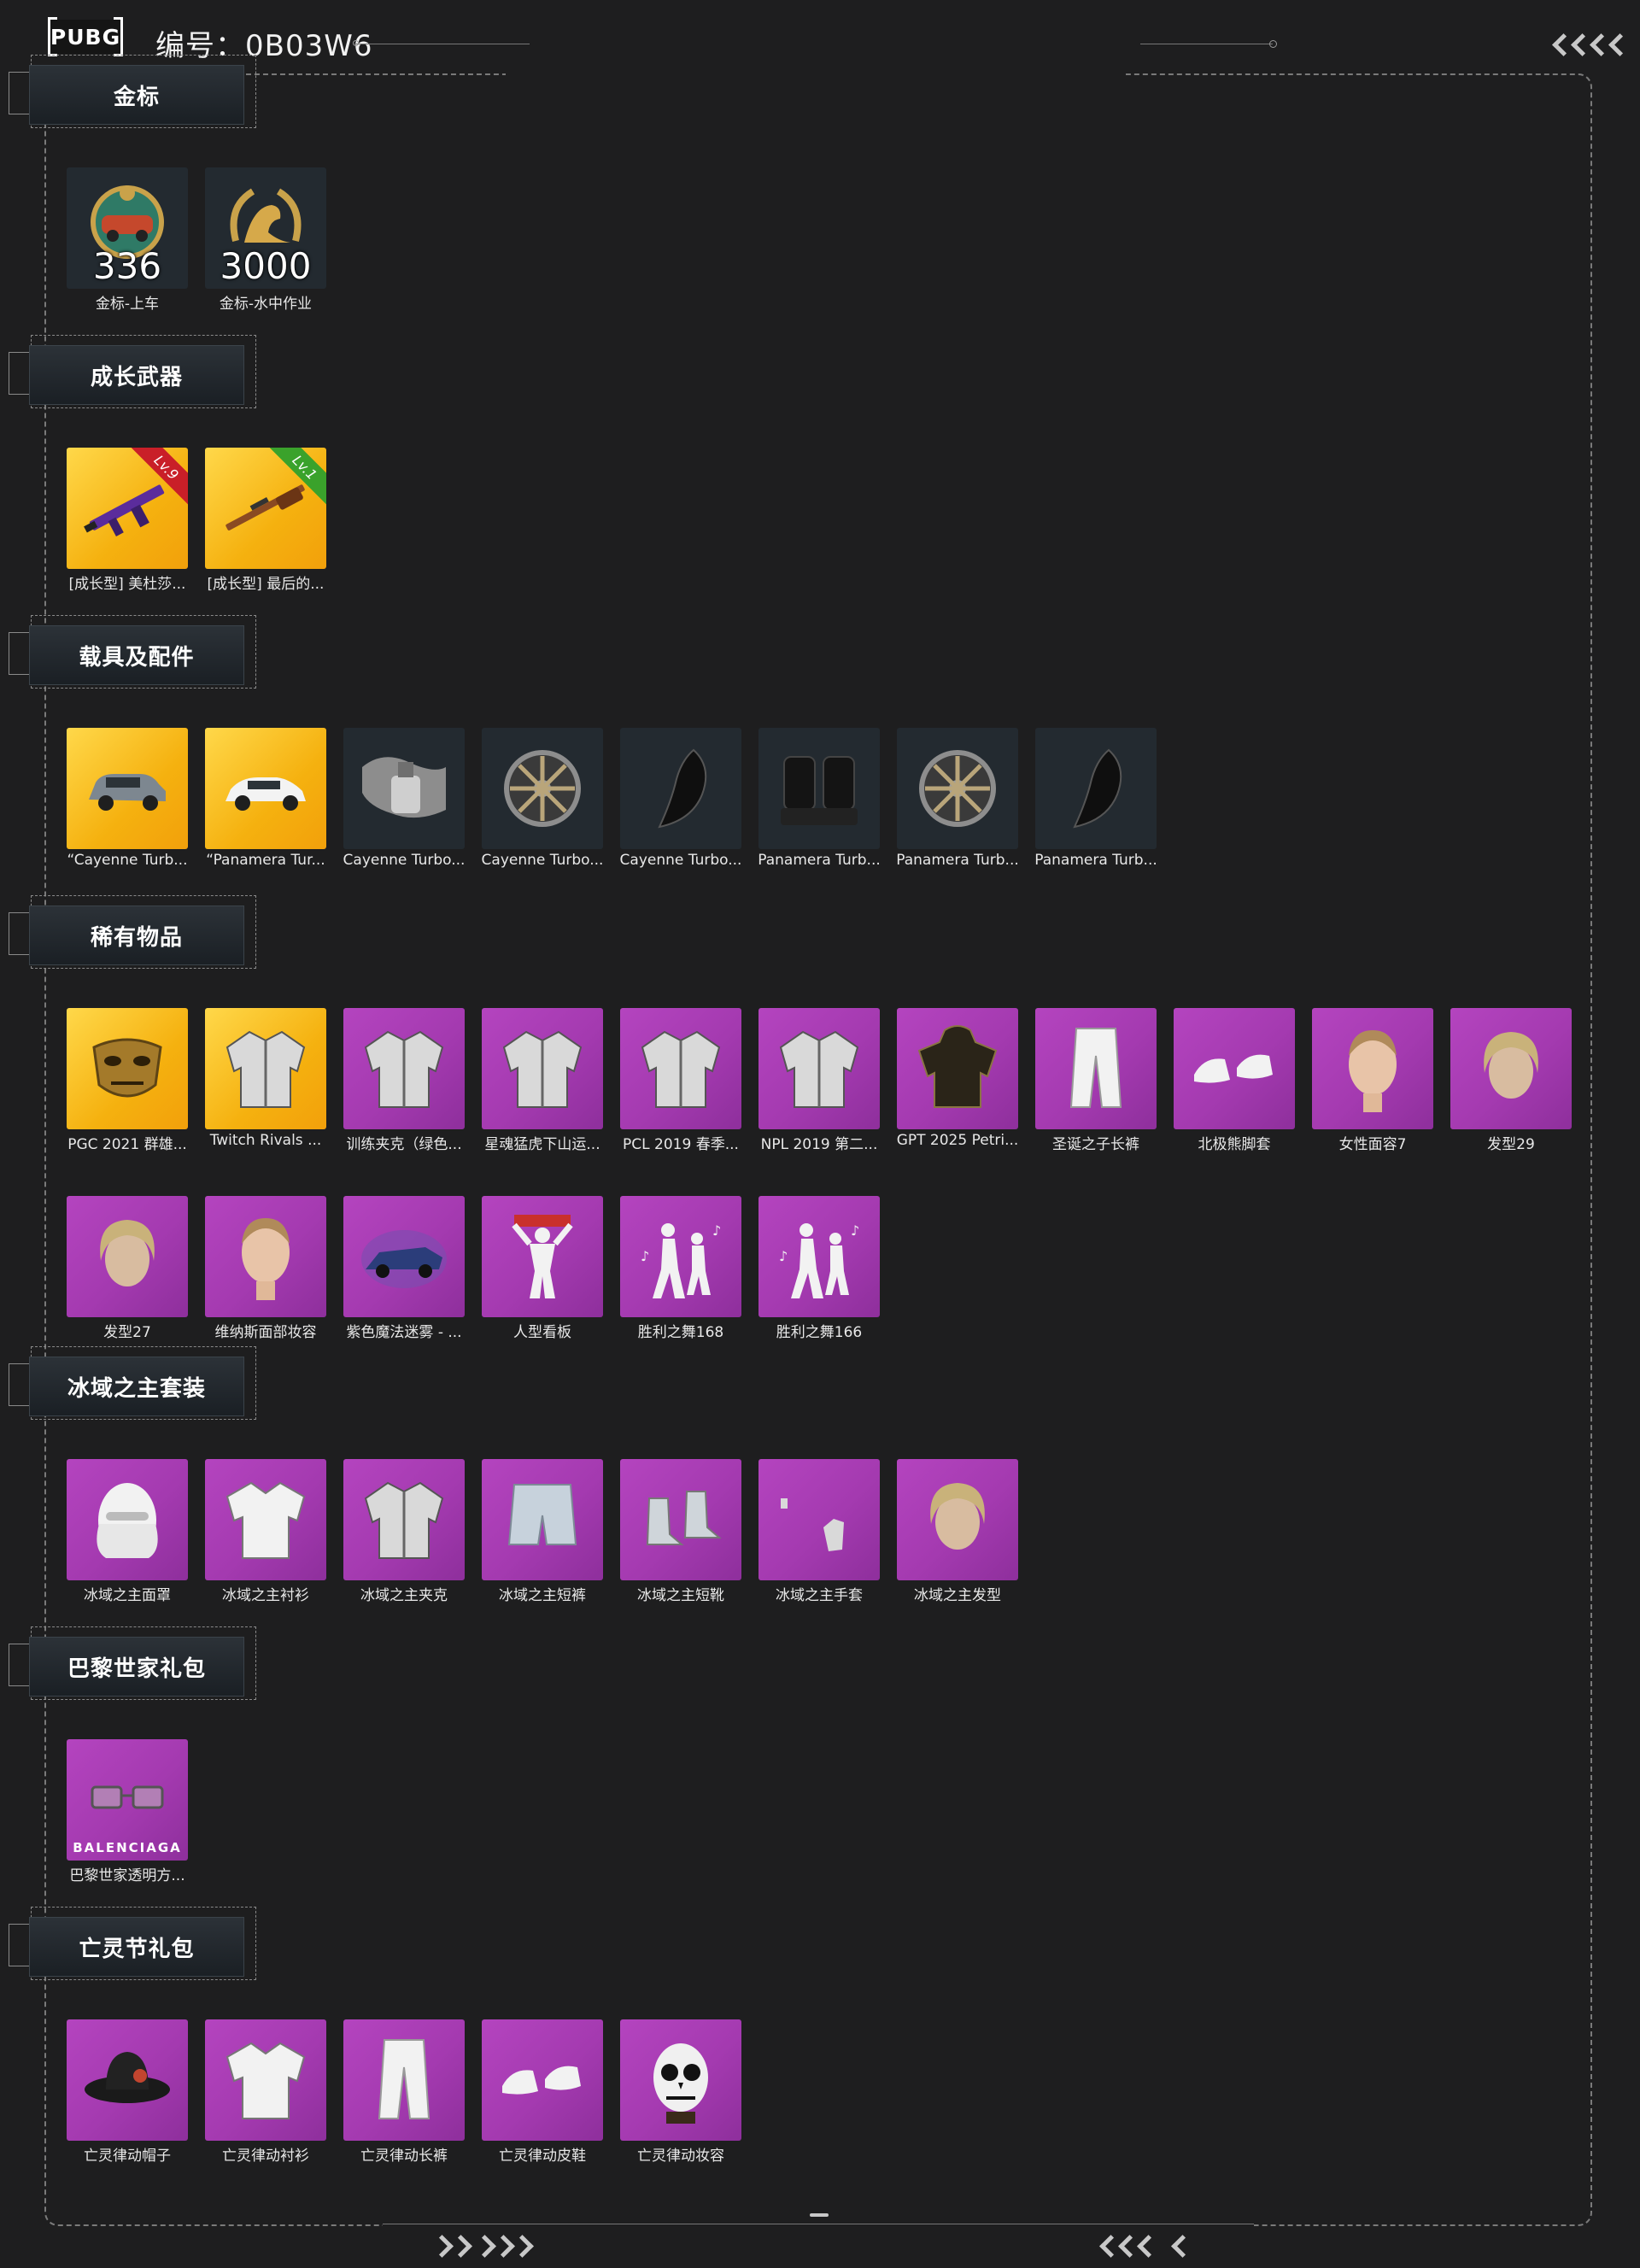  What do you see at coordinates (1273, 44) in the screenshot?
I see `decor-dot` at bounding box center [1273, 44].